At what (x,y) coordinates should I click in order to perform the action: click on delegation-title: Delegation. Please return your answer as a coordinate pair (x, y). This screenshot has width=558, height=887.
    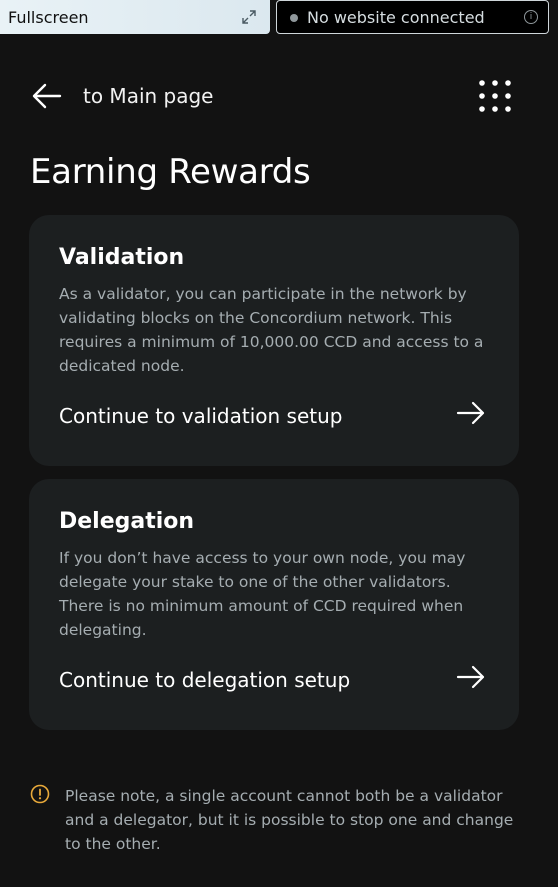
    Looking at the image, I should click on (127, 521).